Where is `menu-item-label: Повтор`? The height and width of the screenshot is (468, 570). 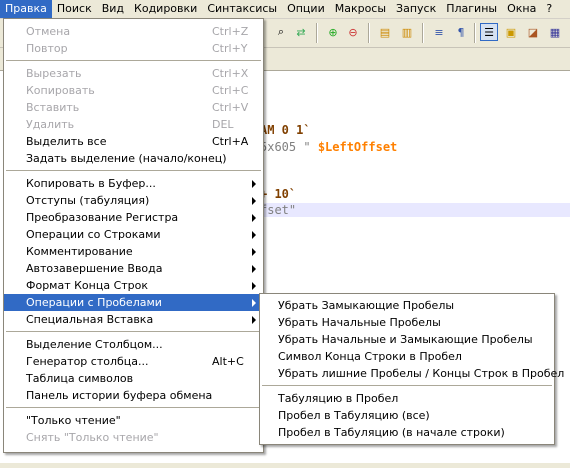 menu-item-label: Повтор is located at coordinates (47, 48).